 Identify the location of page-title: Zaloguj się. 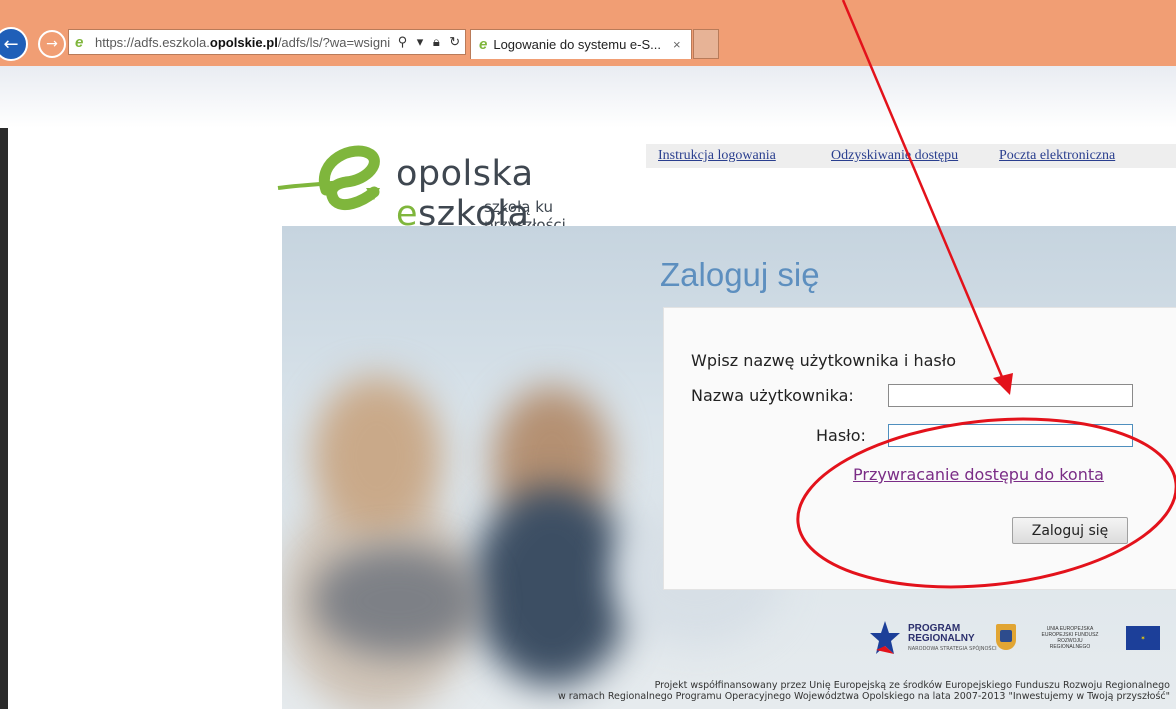
(740, 274).